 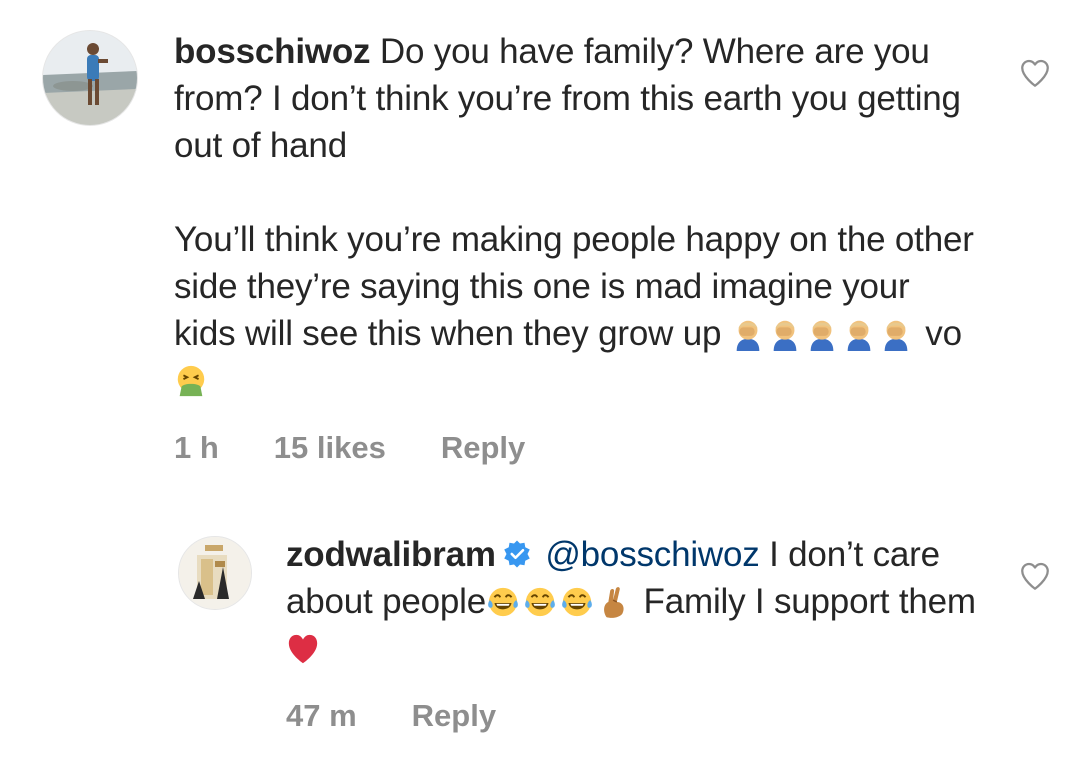 I want to click on comment-body-continued: Family I support them, so click(x=810, y=601).